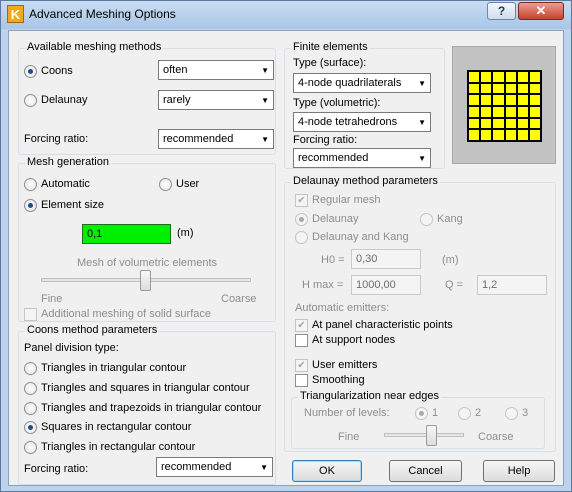 The image size is (572, 492). Describe the element at coordinates (347, 413) in the screenshot. I see `levels-label: Number of levels:` at that location.